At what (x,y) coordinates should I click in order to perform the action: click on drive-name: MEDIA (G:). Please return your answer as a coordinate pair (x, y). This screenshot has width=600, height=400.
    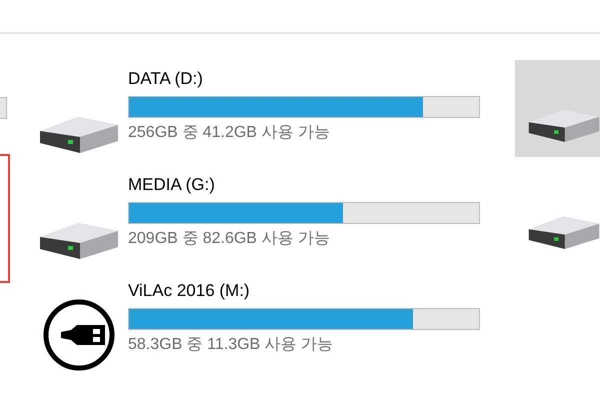
    Looking at the image, I should click on (304, 183).